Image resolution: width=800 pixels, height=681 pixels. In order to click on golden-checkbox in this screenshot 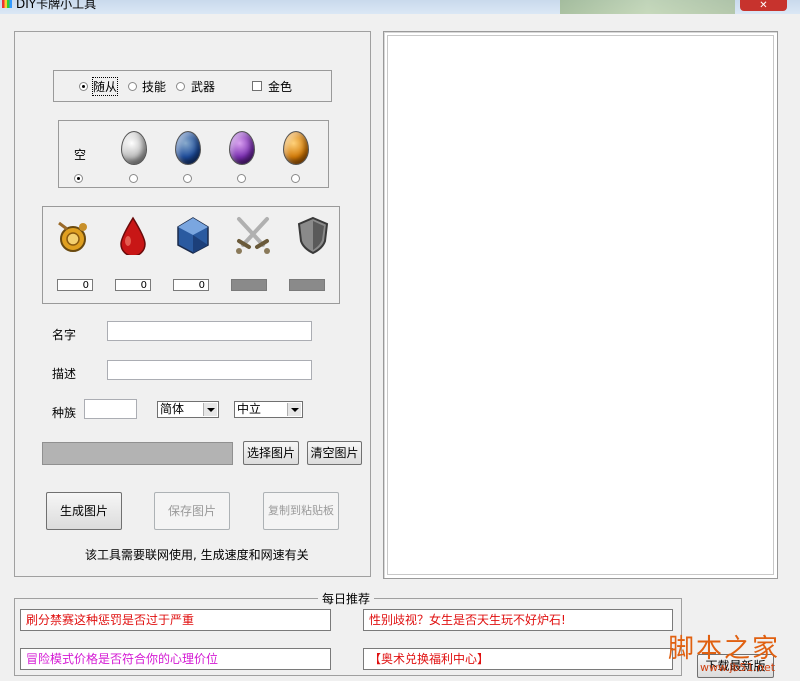, I will do `click(257, 86)`.